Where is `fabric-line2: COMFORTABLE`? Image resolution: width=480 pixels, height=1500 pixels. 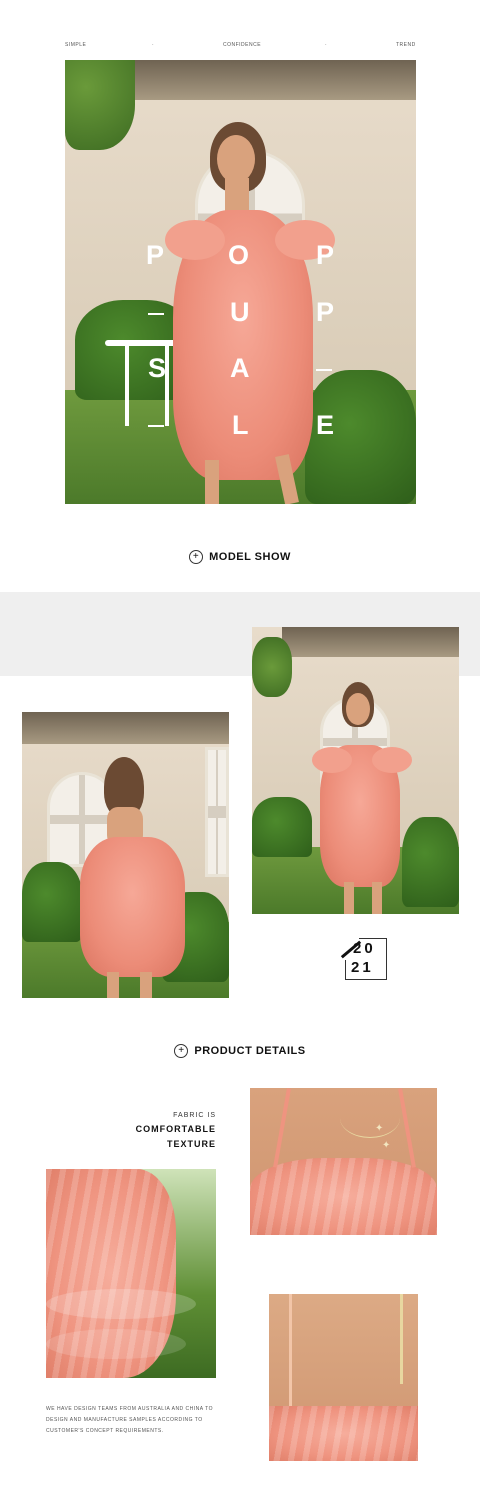
fabric-line2: COMFORTABLE is located at coordinates (175, 1129).